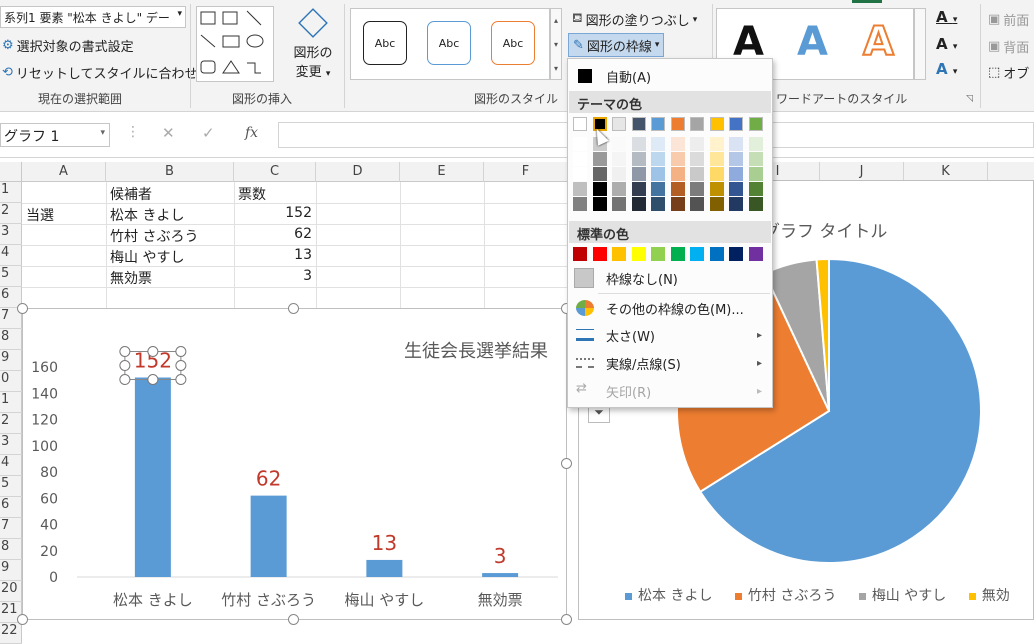 This screenshot has height=644, width=1034. Describe the element at coordinates (384, 568) in the screenshot. I see `bar` at that location.